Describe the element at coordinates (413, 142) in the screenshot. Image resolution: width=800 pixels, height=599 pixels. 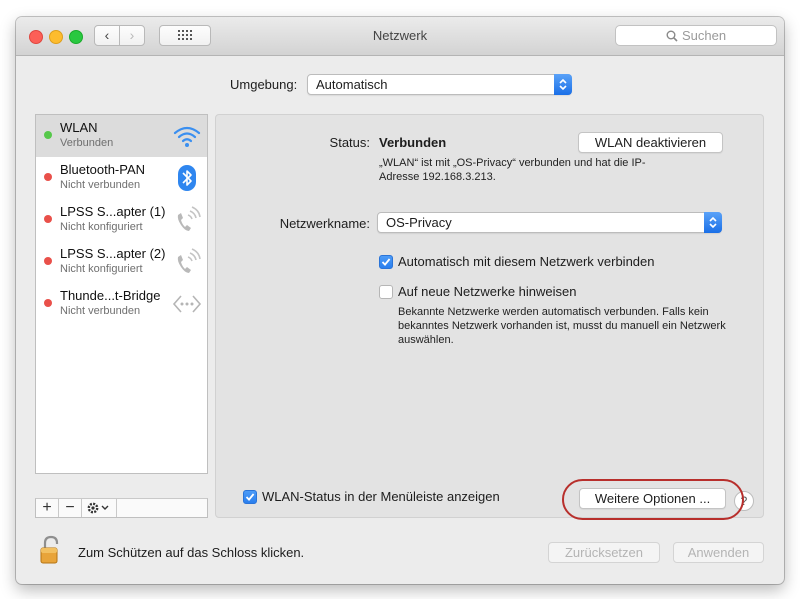
I see `status-value: Verbunden` at that location.